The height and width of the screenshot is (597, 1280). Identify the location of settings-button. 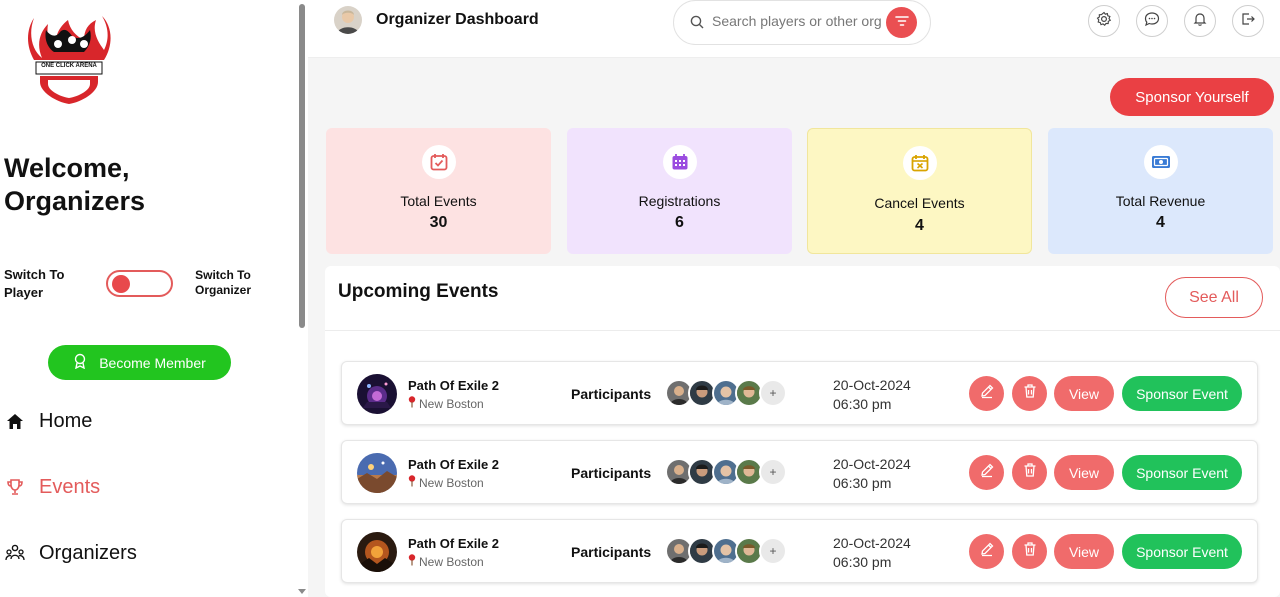
(1104, 21).